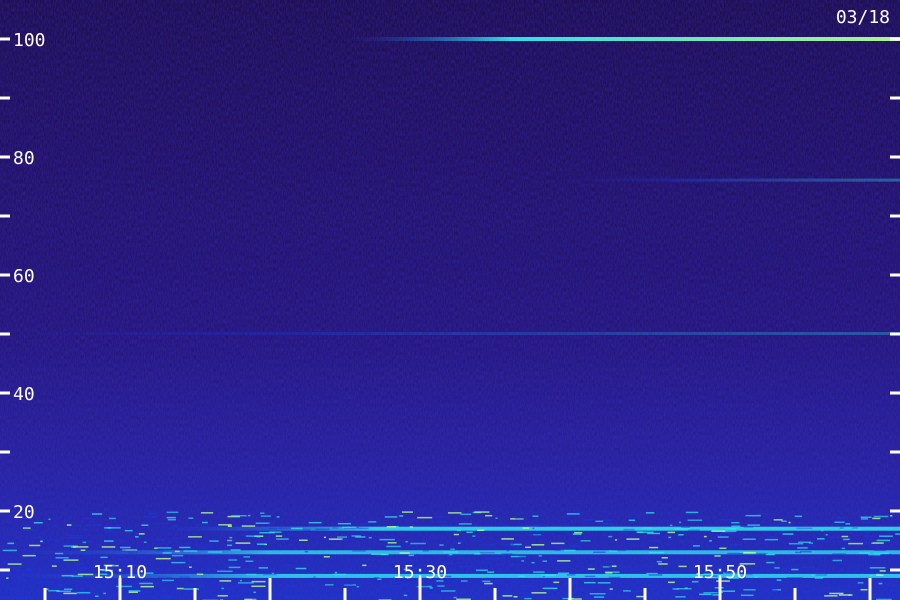  Describe the element at coordinates (24, 158) in the screenshot. I see `y-tick-label: 80` at that location.